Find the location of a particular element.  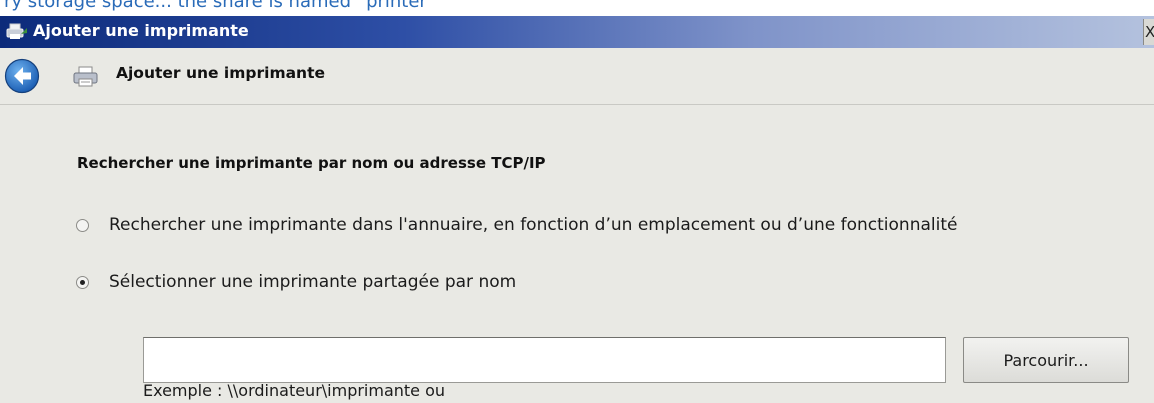

printer-icon is located at coordinates (85, 76).